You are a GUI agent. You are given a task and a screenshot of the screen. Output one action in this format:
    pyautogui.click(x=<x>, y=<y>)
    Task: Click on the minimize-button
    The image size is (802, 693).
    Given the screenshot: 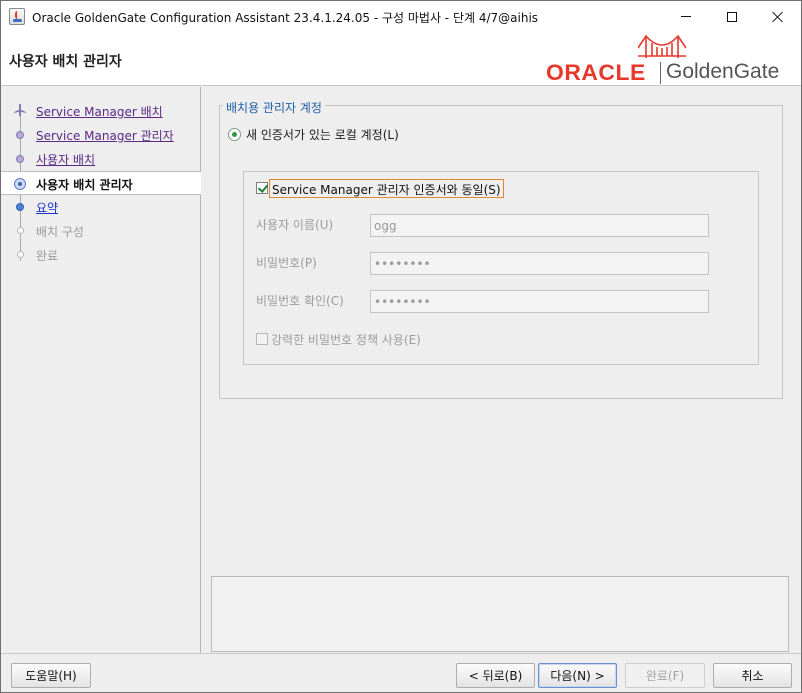 What is the action you would take?
    pyautogui.click(x=686, y=16)
    